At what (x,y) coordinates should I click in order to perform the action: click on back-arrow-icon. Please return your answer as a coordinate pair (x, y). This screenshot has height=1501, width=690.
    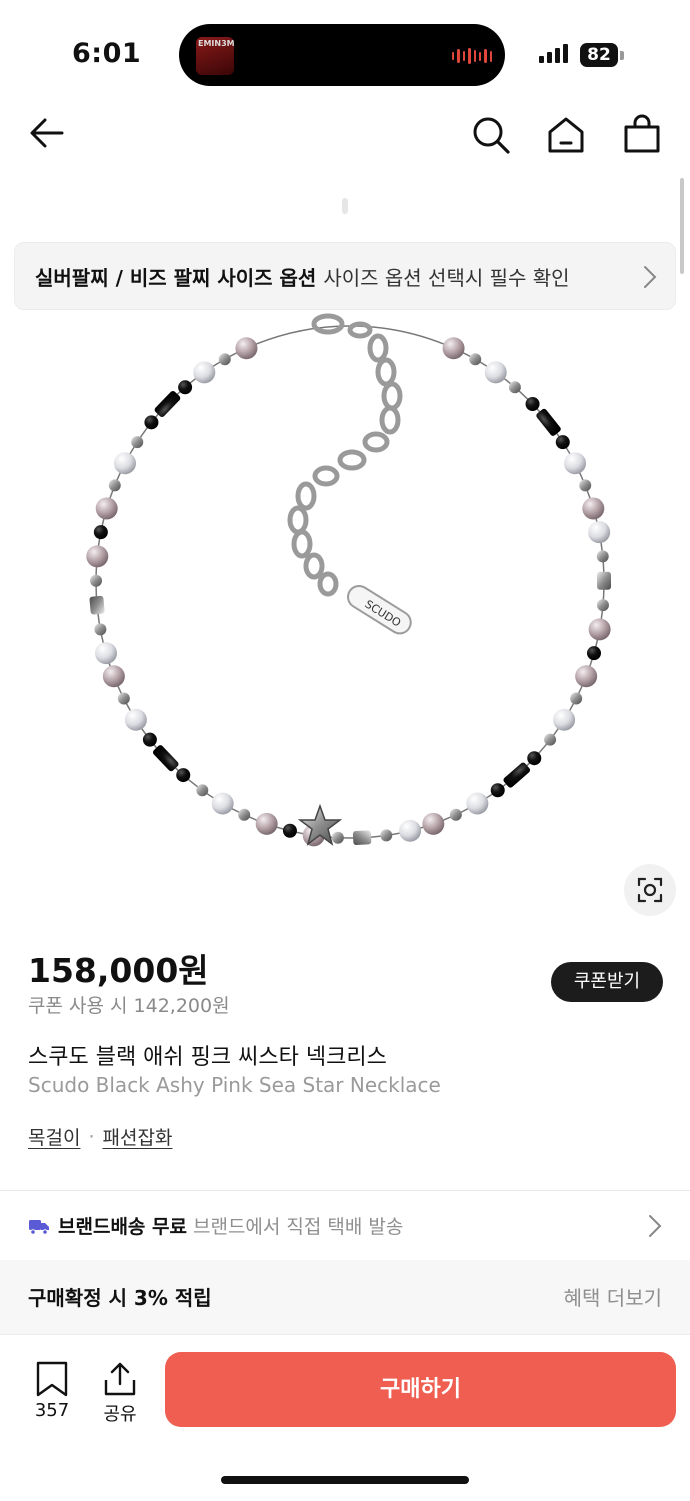
    Looking at the image, I should click on (47, 133).